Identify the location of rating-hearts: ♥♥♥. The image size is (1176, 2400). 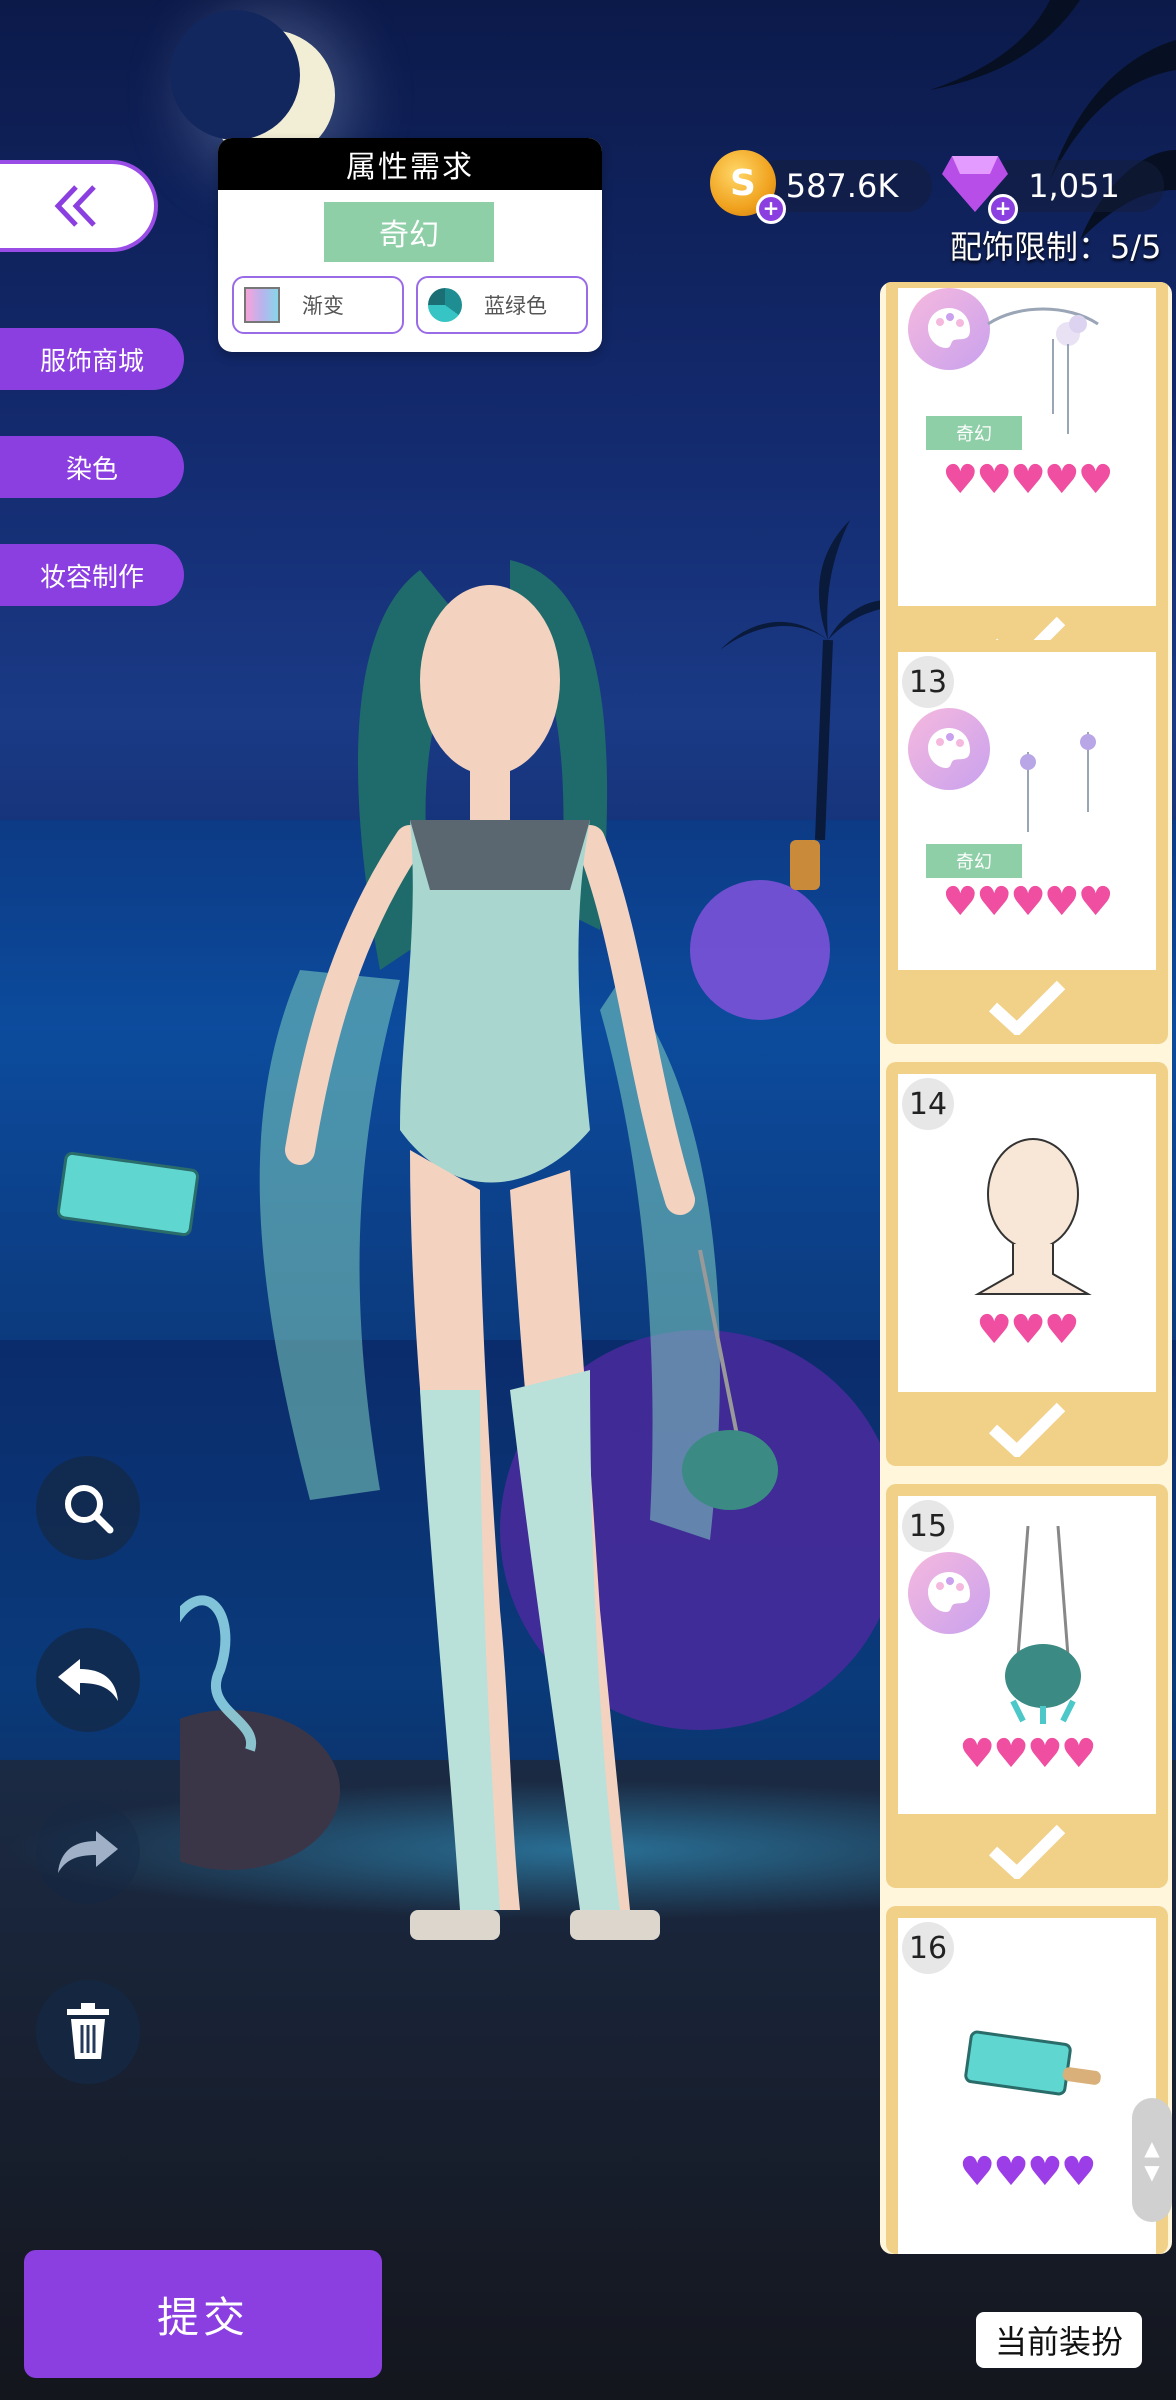
(1028, 1330).